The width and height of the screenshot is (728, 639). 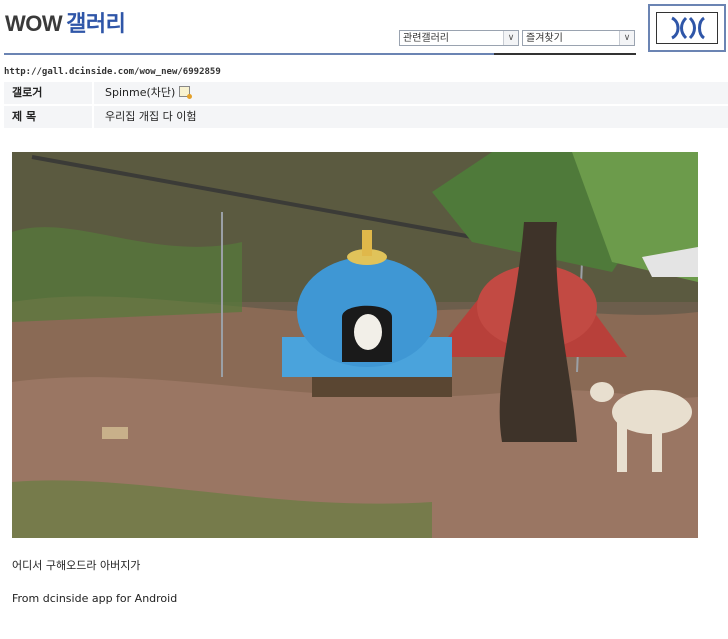 What do you see at coordinates (151, 116) in the screenshot?
I see `subject-value: 우리집 개집 다 이험` at bounding box center [151, 116].